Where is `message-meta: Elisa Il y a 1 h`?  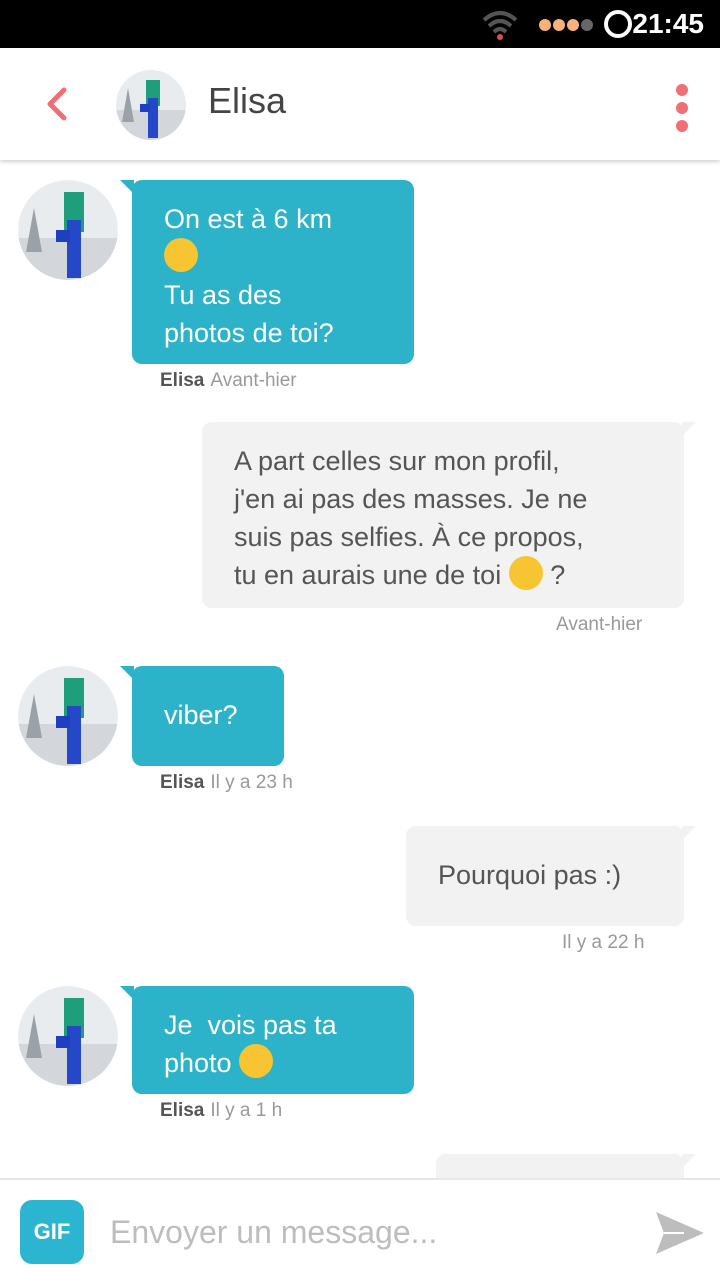 message-meta: Elisa Il y a 1 h is located at coordinates (221, 1111).